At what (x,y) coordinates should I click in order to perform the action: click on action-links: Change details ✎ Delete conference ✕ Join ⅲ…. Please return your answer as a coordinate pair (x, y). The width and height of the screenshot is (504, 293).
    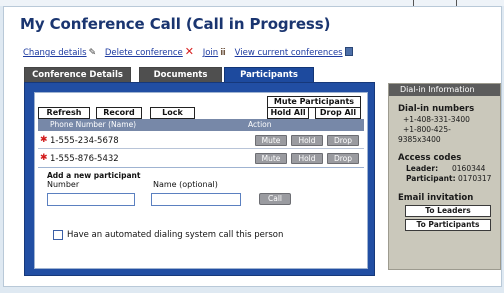
    Looking at the image, I should click on (191, 51).